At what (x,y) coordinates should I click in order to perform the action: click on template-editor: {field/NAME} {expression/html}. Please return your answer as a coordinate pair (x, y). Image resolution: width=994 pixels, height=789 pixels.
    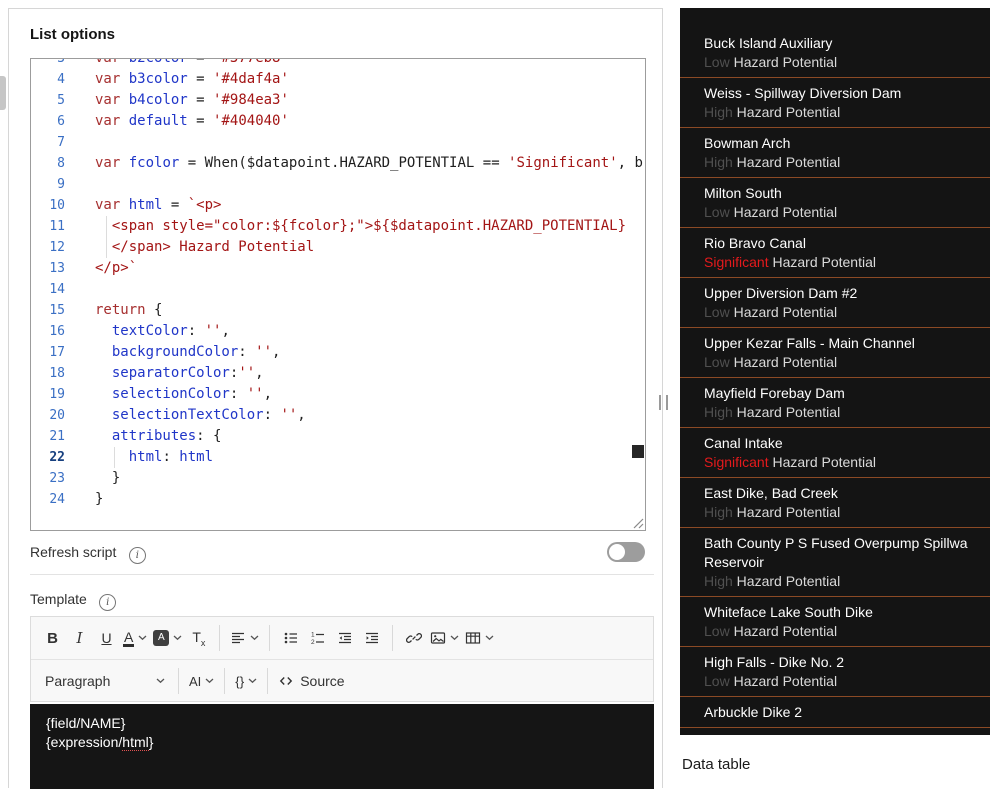
    Looking at the image, I should click on (342, 746).